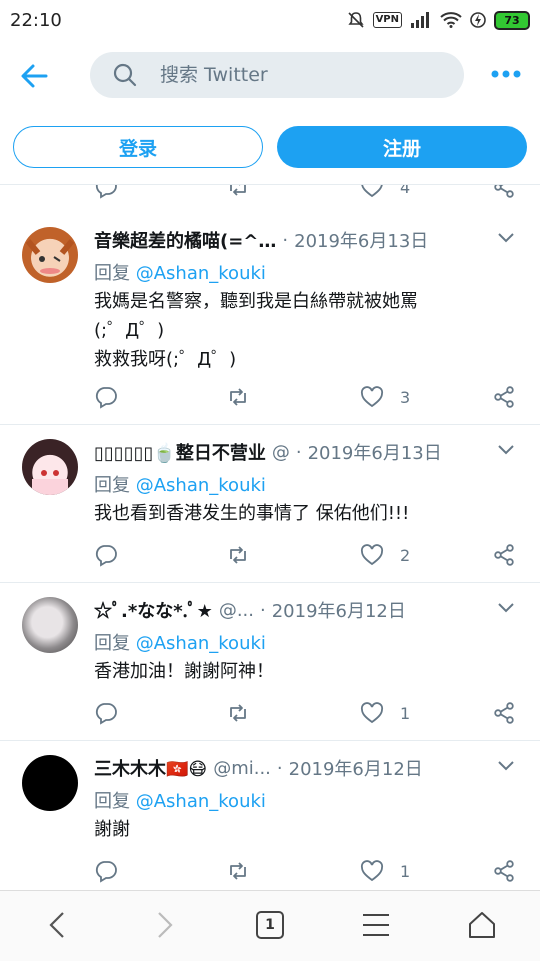 The height and width of the screenshot is (961, 540). I want to click on tweet-header: ☆ﾟ.*なな*.ﾟ★ @... · 2019年6月12日, so click(310, 610).